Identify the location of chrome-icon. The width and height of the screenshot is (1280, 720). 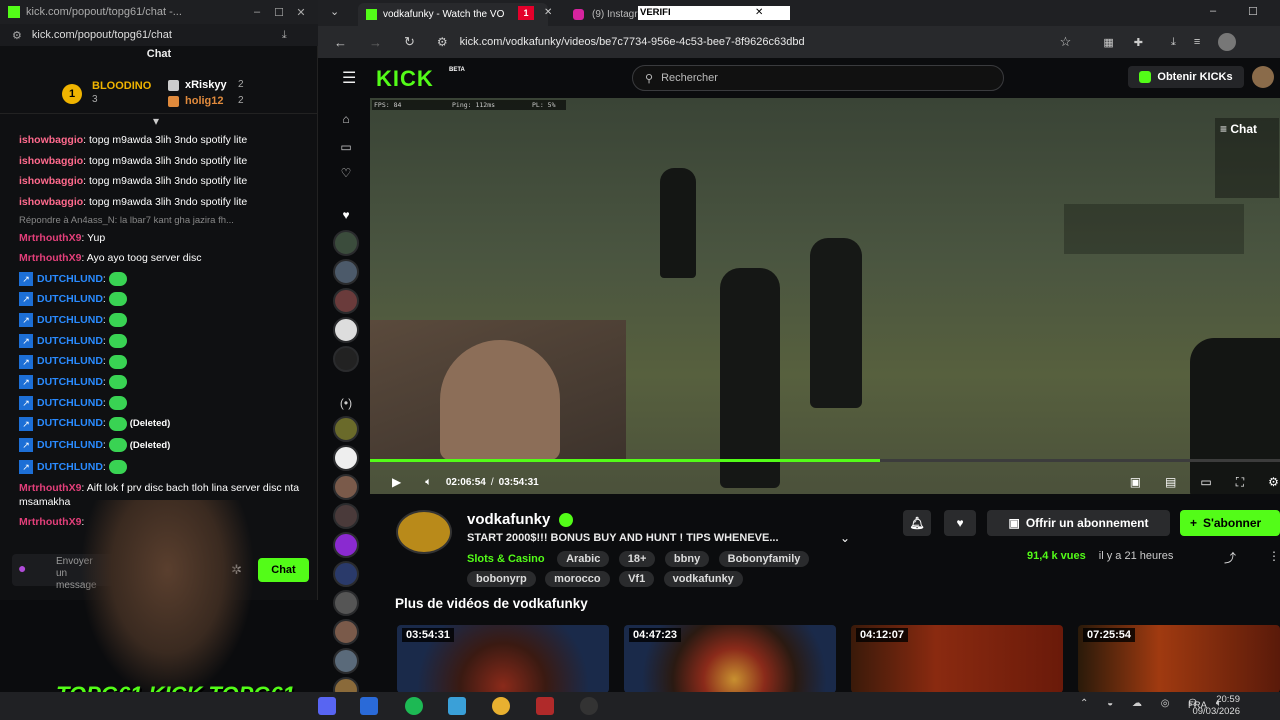
(501, 706).